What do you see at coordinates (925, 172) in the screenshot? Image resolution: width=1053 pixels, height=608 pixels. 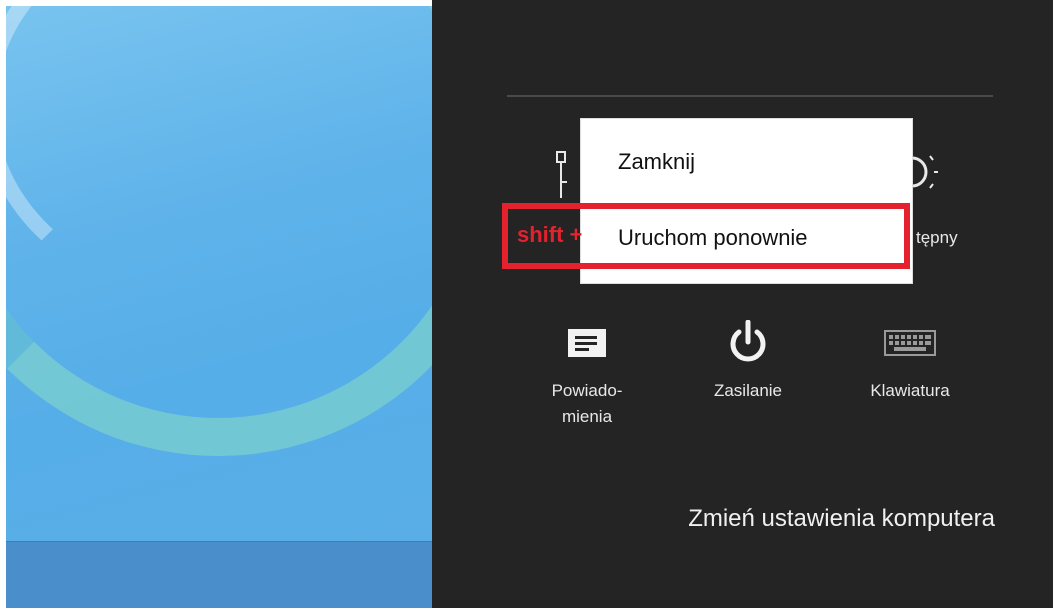 I see `brightness-icon` at bounding box center [925, 172].